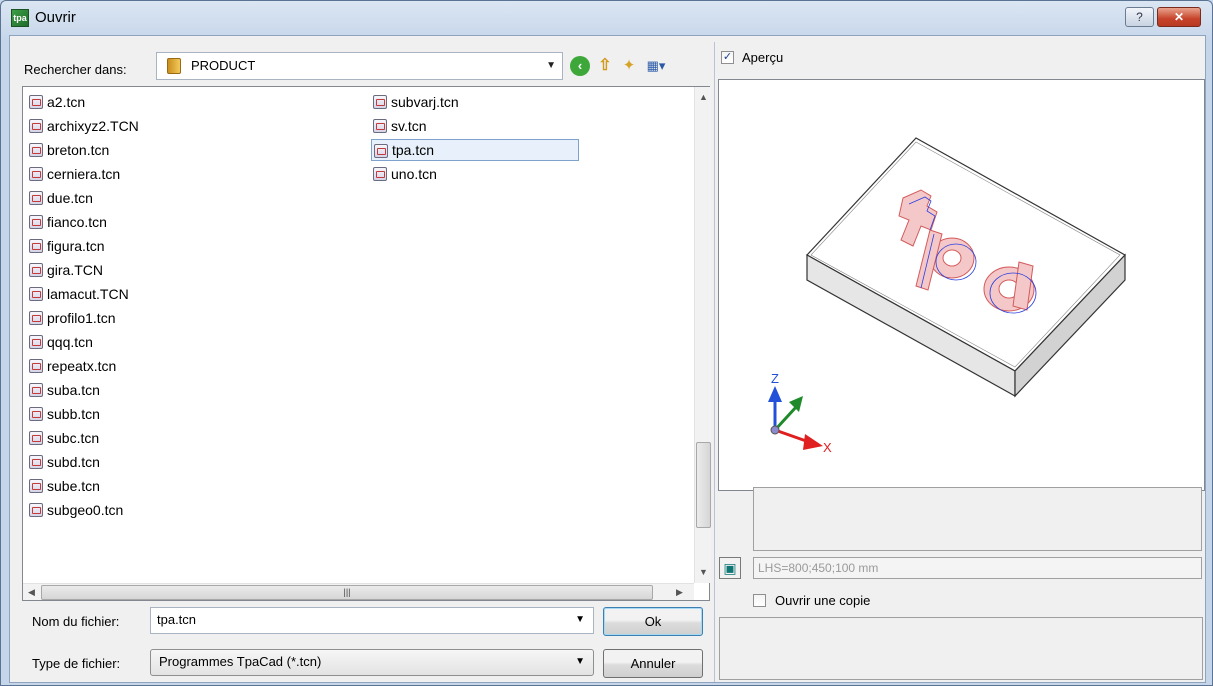 This screenshot has width=1213, height=686. I want to click on lookin-dropdown: PRODUCT ▼, so click(359, 66).